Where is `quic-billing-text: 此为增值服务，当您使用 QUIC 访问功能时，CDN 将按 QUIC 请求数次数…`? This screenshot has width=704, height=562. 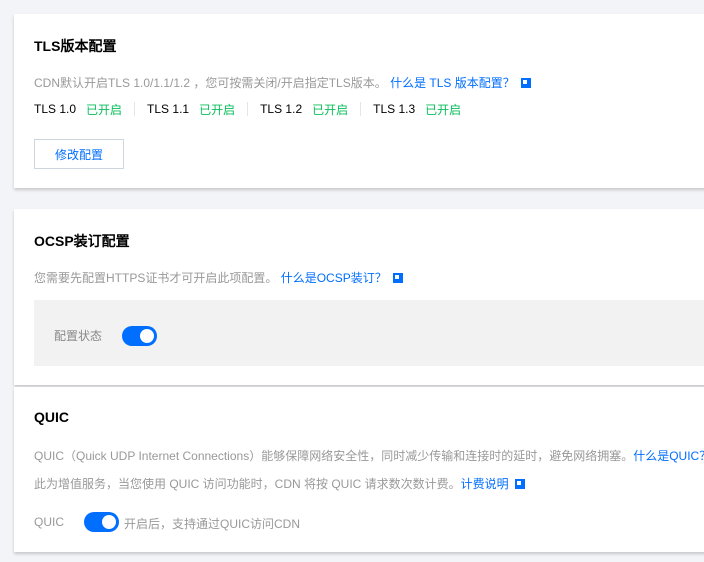 quic-billing-text: 此为增值服务，当您使用 QUIC 访问功能时，CDN 将按 QUIC 请求数次数… is located at coordinates (247, 484).